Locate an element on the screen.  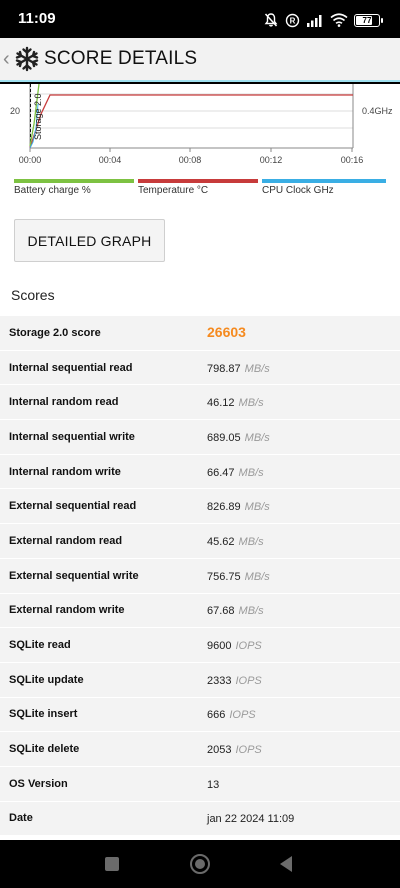
battery-level: 77 is located at coordinates (367, 20).